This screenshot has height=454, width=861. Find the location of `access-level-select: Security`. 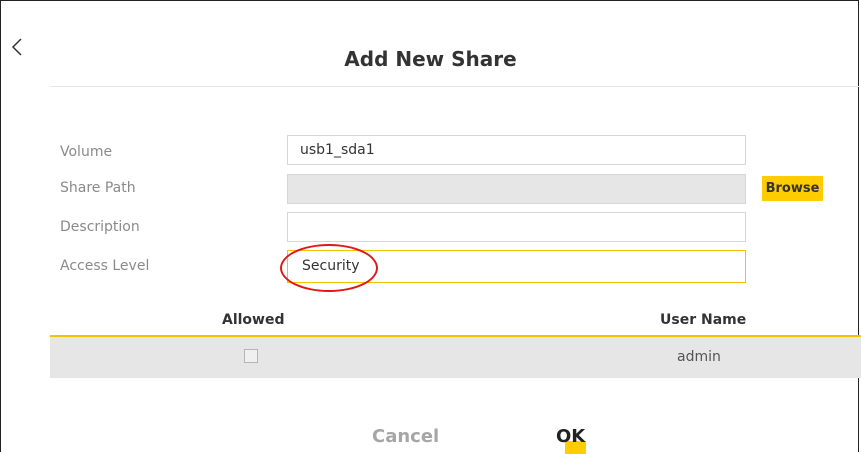

access-level-select: Security is located at coordinates (516, 266).